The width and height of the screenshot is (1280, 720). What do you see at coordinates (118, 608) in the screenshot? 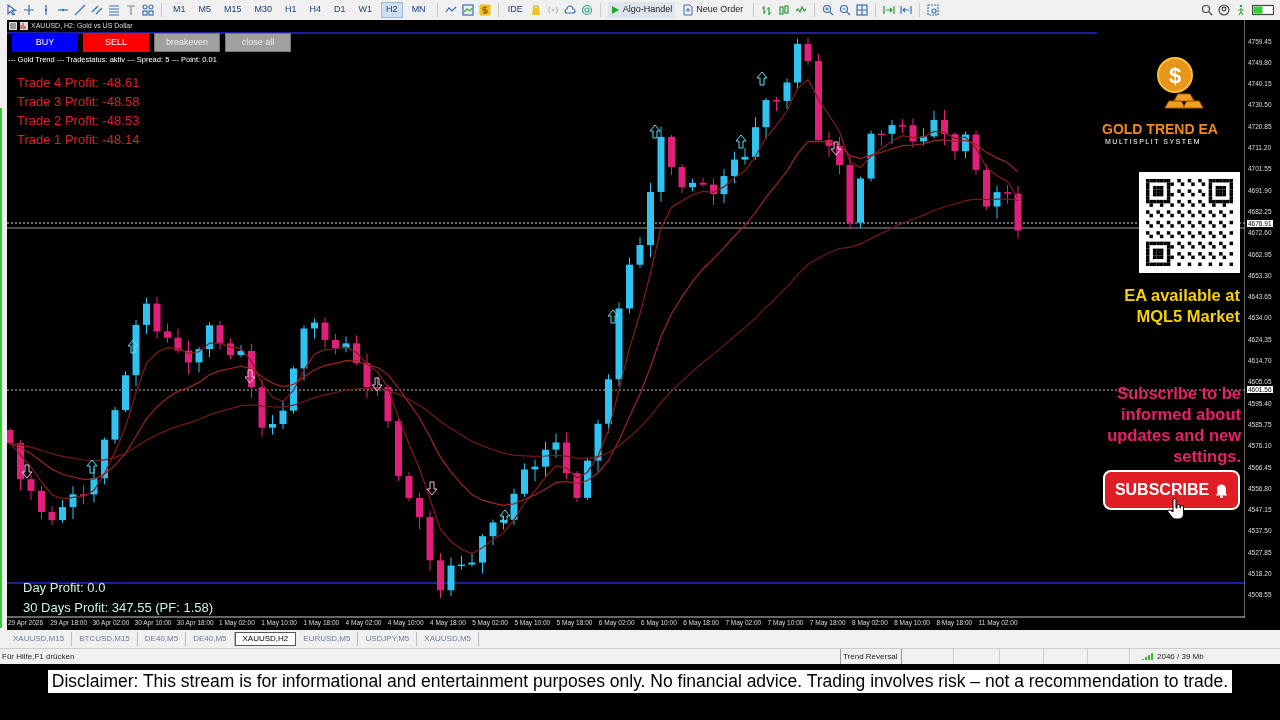
I see `period-profit-text: 30 Days Profit: 347.55 (PF: 1.58)` at bounding box center [118, 608].